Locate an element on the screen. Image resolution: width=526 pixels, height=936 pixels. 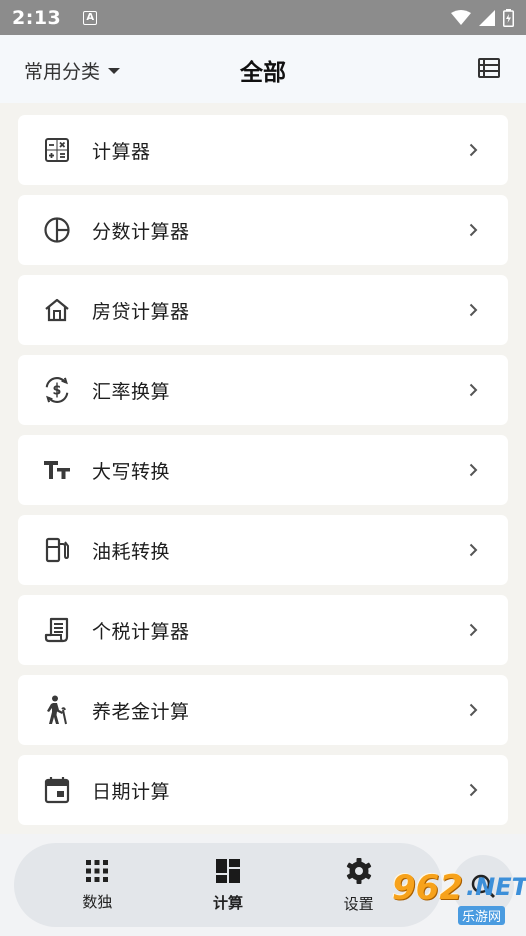
pie-chart-icon is located at coordinates (57, 230).